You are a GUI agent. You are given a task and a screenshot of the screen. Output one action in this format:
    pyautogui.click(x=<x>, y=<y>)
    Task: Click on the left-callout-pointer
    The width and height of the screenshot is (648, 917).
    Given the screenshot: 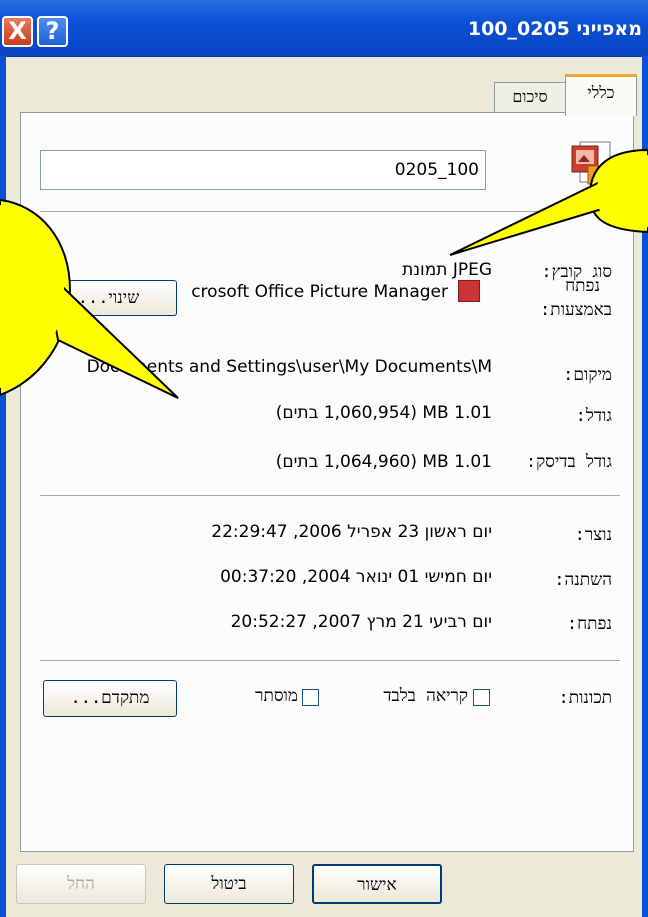 What is the action you would take?
    pyautogui.click(x=111, y=333)
    